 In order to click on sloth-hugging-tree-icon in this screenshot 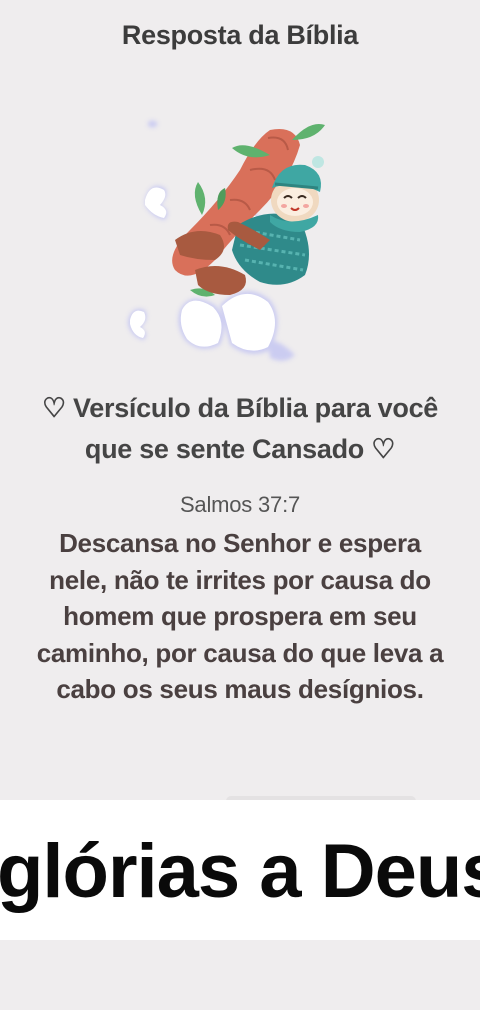, I will do `click(226, 240)`.